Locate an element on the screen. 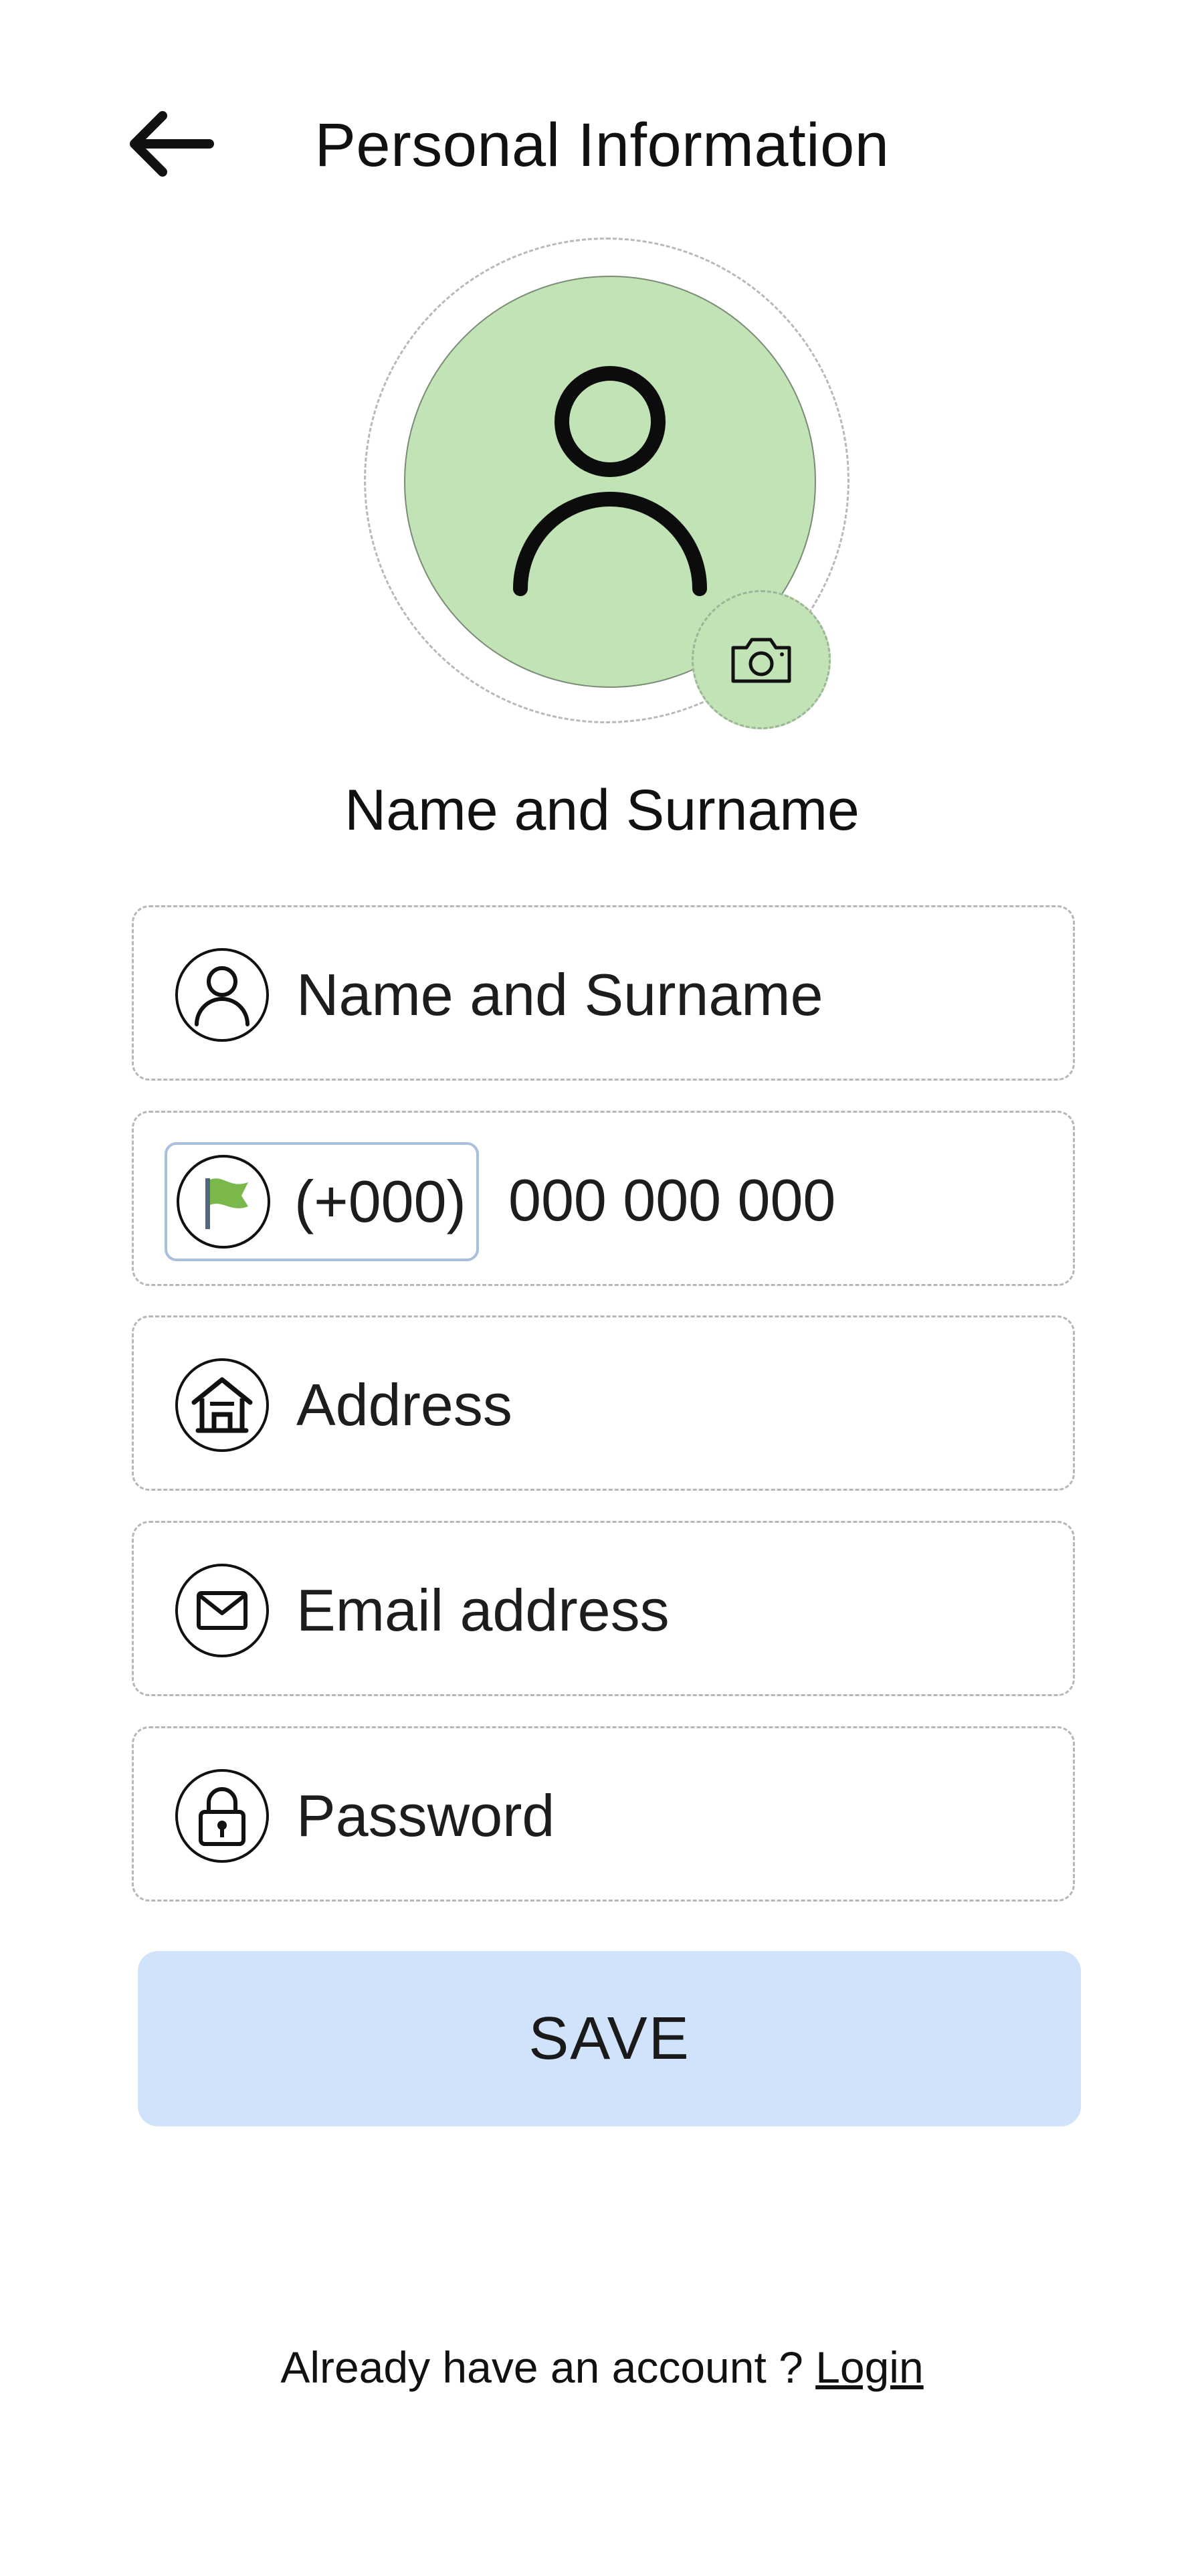  save-button: SAVE is located at coordinates (609, 2038).